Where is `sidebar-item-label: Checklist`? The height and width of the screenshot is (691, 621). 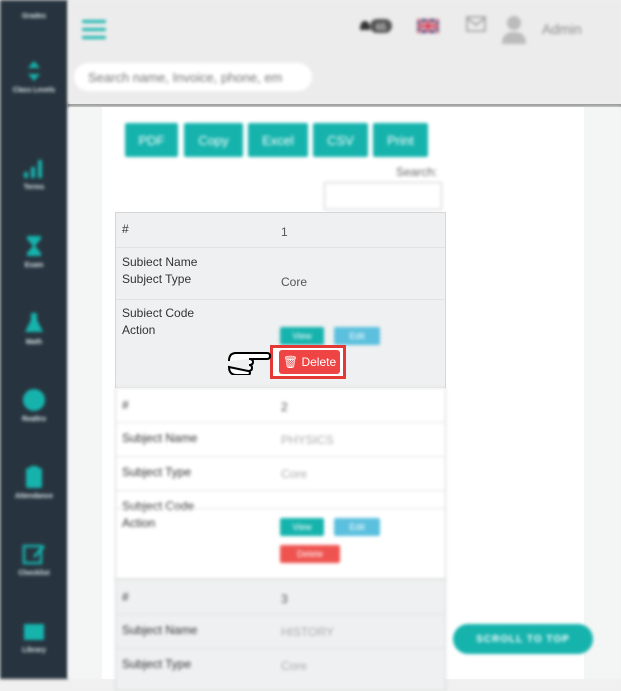
sidebar-item-label: Checklist is located at coordinates (34, 573).